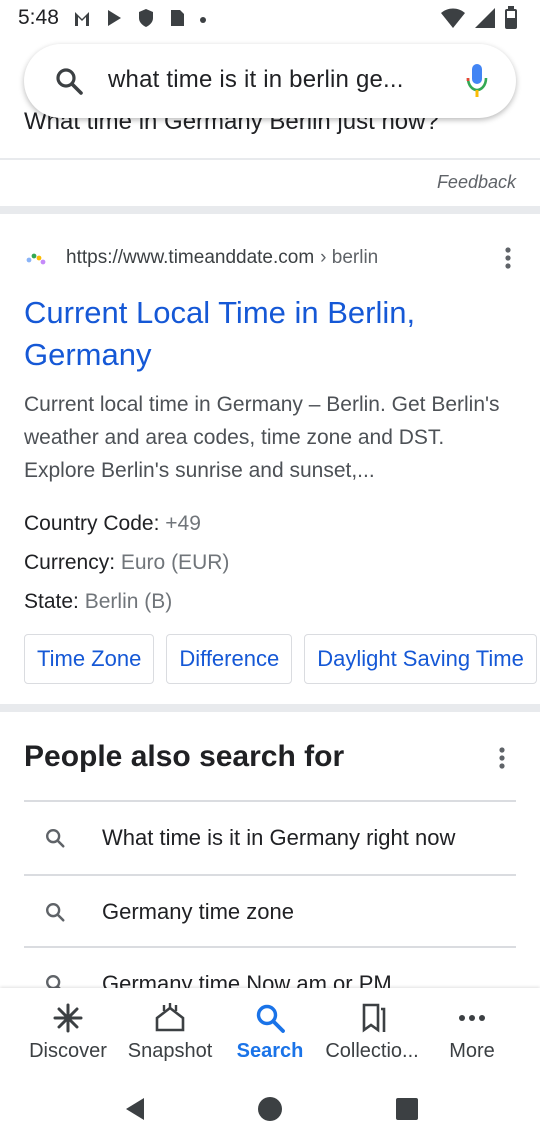 The width and height of the screenshot is (540, 1140). What do you see at coordinates (472, 1051) in the screenshot?
I see `nav-label: More` at bounding box center [472, 1051].